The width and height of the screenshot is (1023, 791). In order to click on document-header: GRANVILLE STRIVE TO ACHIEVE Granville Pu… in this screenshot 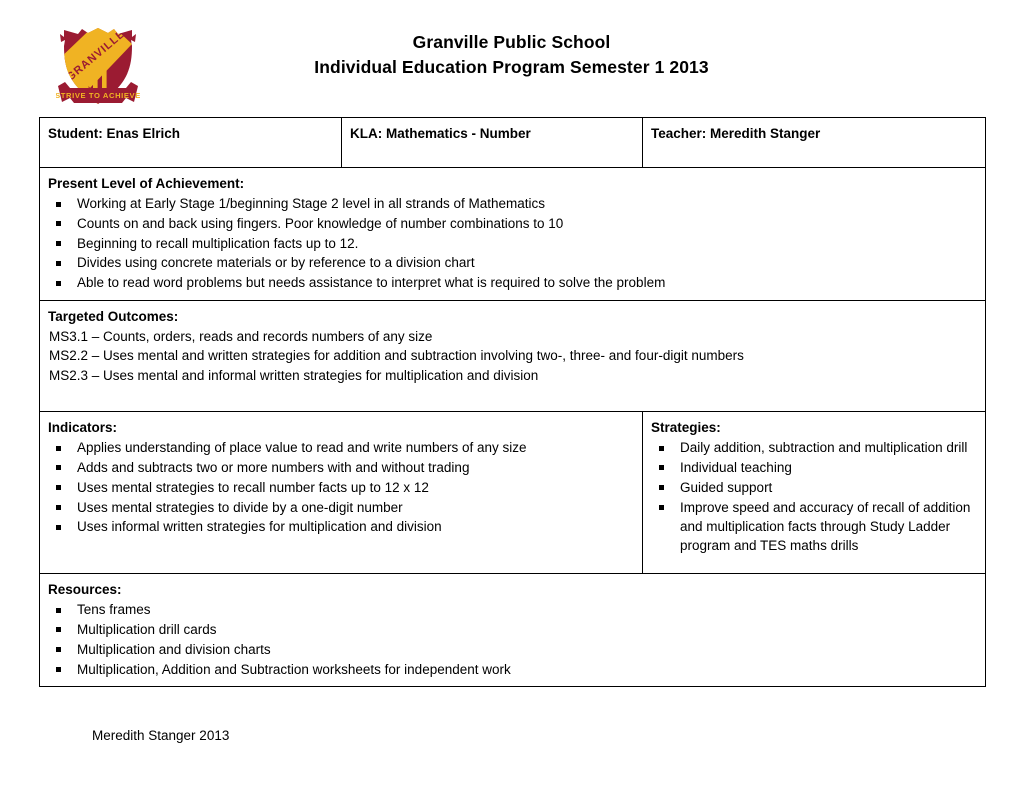, I will do `click(511, 54)`.